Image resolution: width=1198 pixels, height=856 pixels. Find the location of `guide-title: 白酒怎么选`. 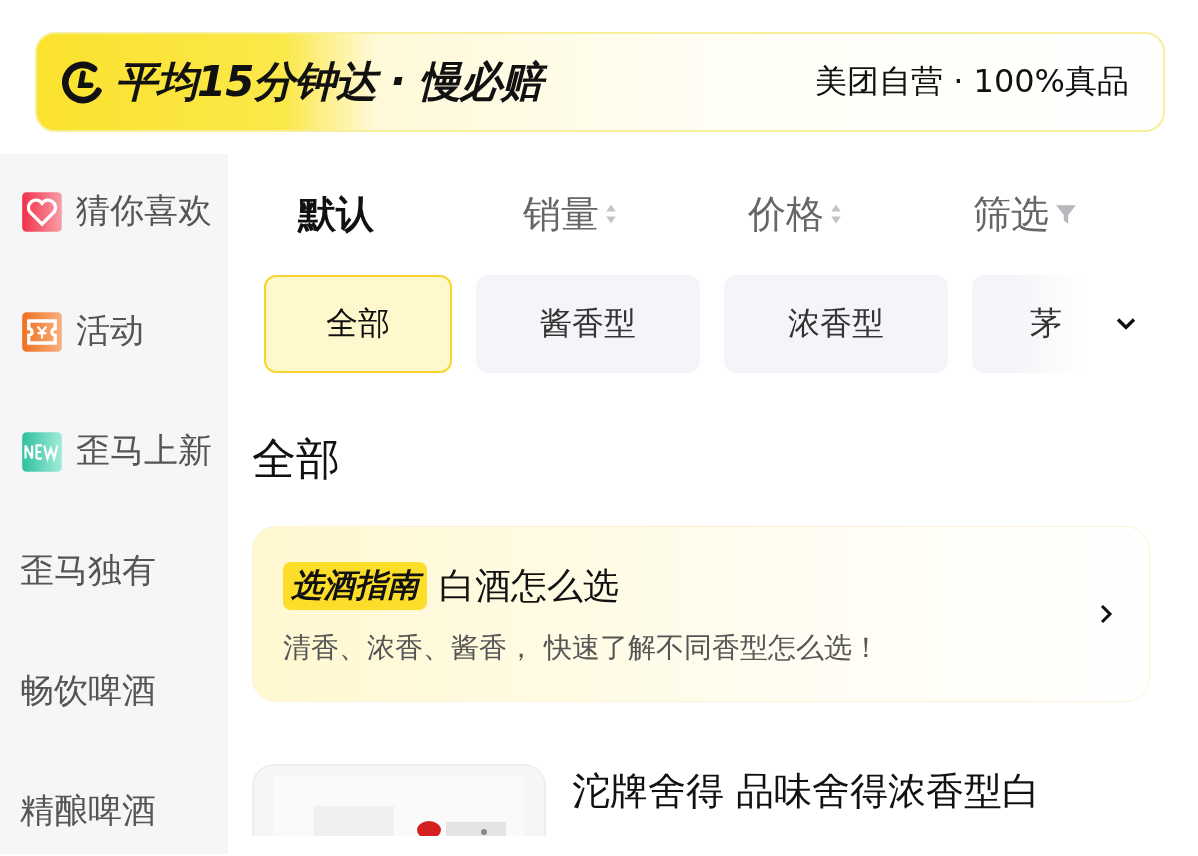

guide-title: 白酒怎么选 is located at coordinates (529, 585).